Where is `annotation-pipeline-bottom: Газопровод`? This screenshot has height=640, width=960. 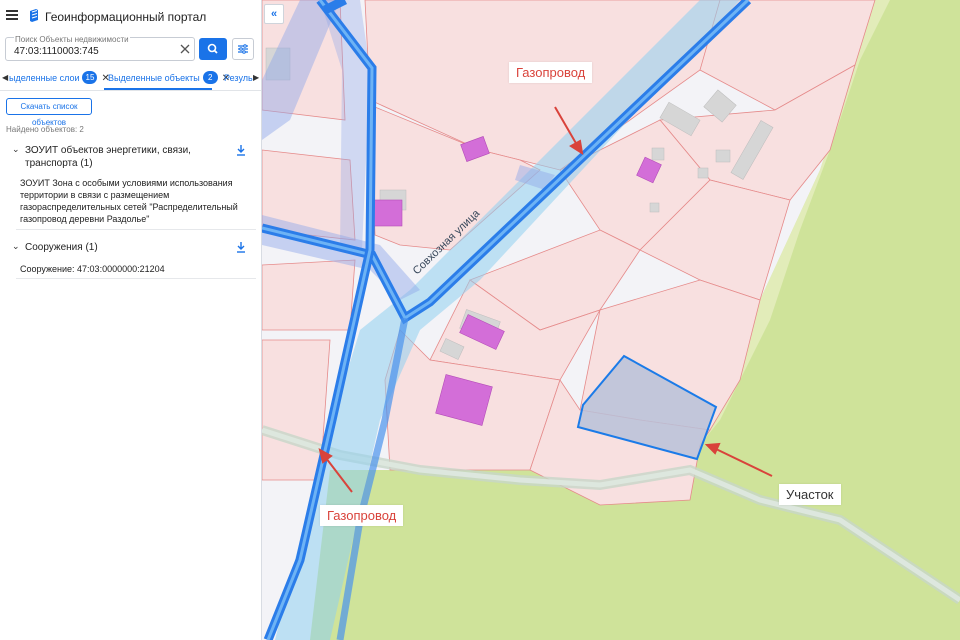 annotation-pipeline-bottom: Газопровод is located at coordinates (362, 515).